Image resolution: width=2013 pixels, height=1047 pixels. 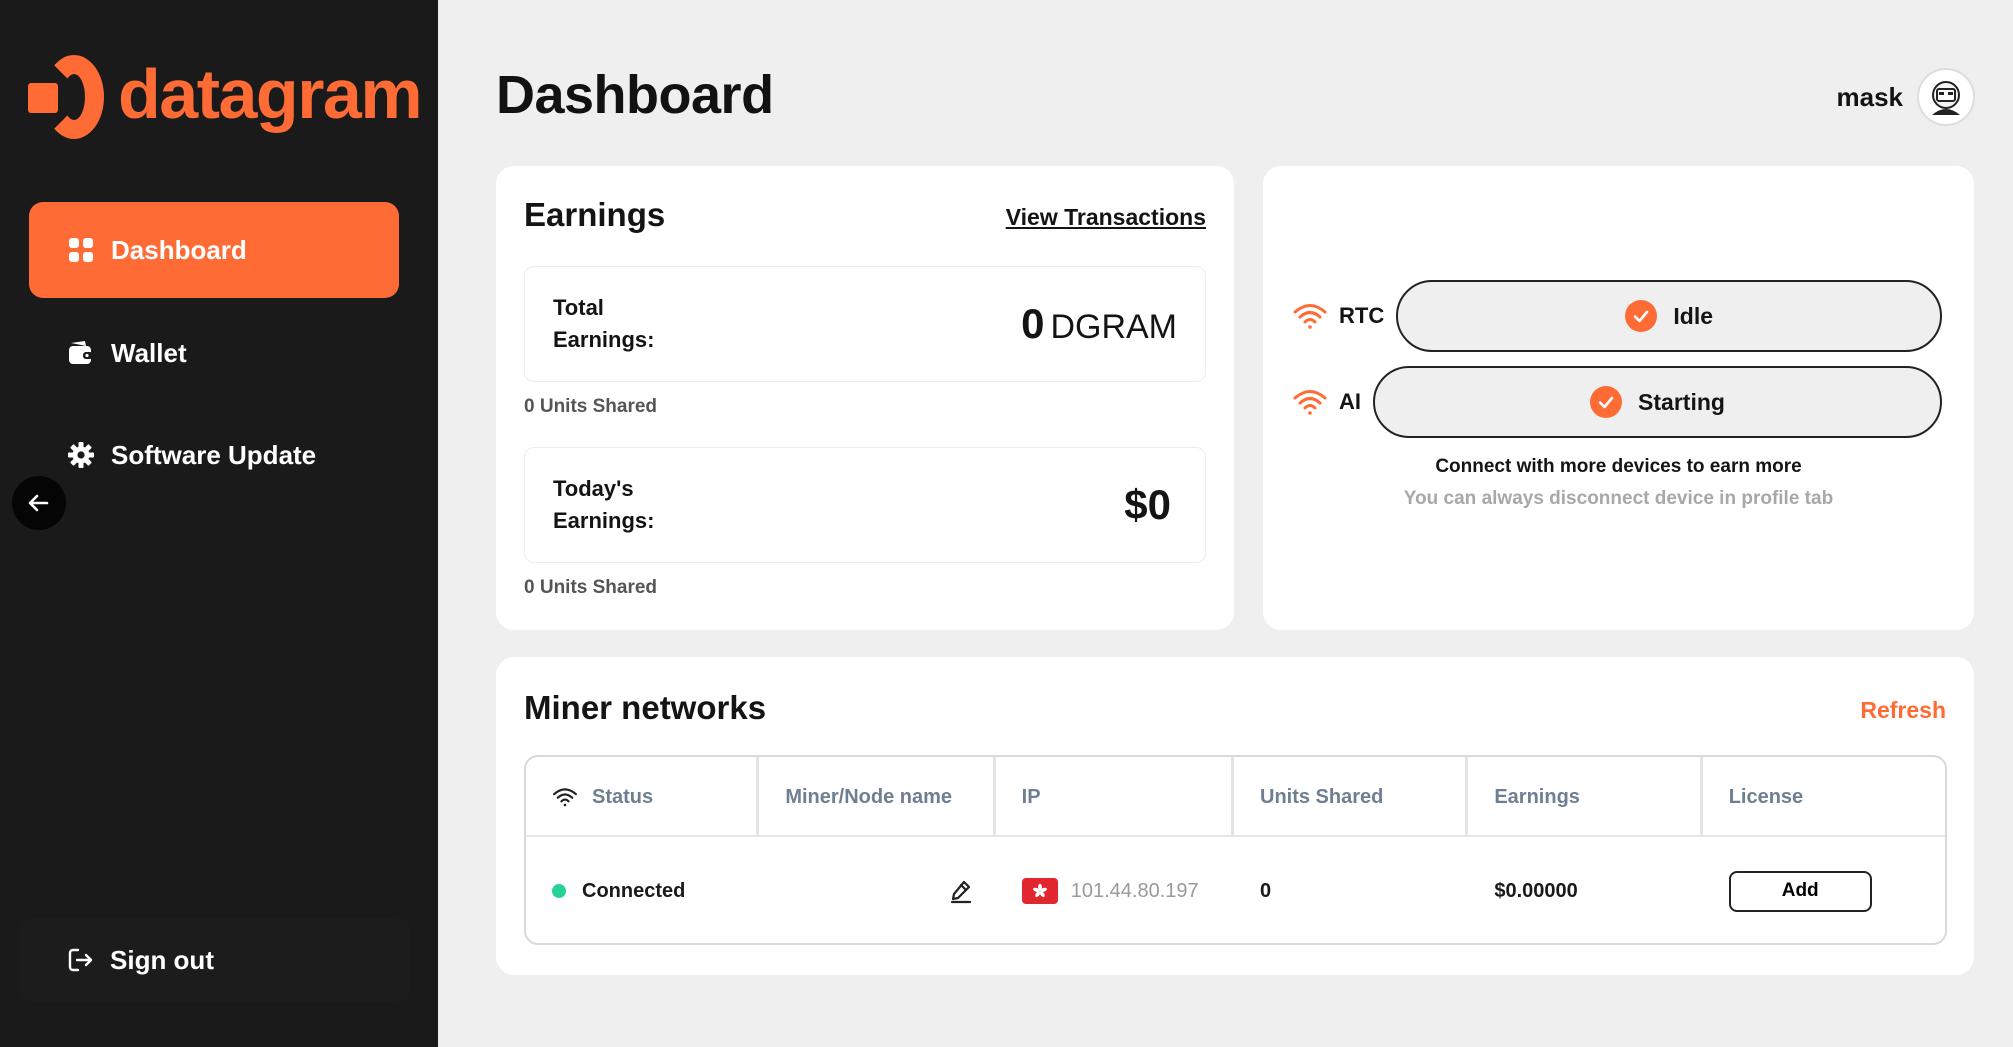 I want to click on sidebar-item-dashboard: Dashboard, so click(x=214, y=250).